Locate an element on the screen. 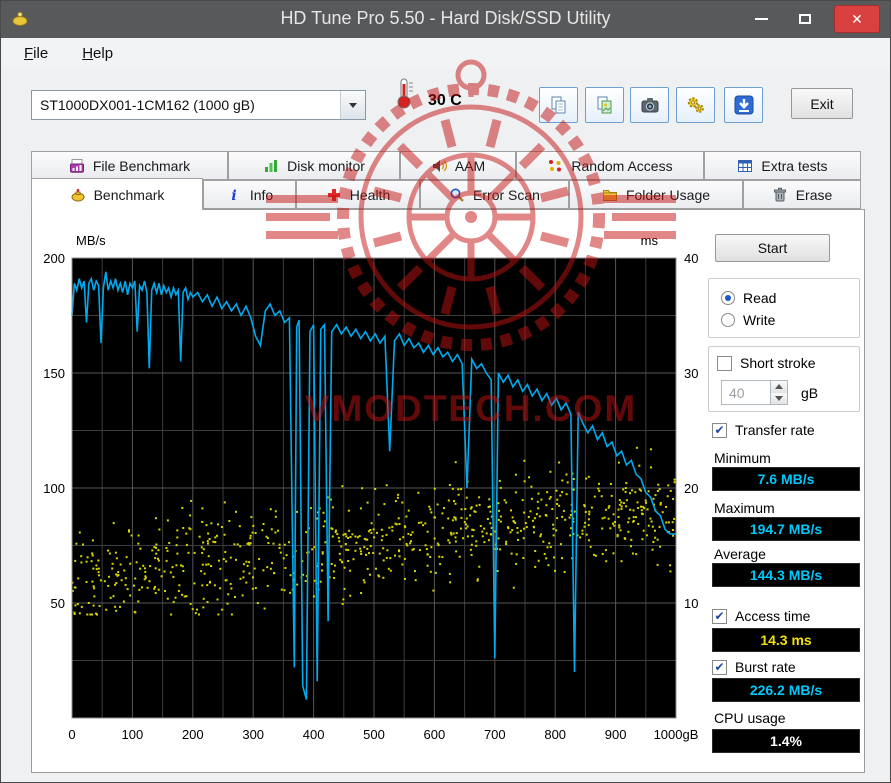 Image resolution: width=891 pixels, height=783 pixels. drive-select: ST1000DX001-1CM162 (1000 gB) is located at coordinates (198, 105).